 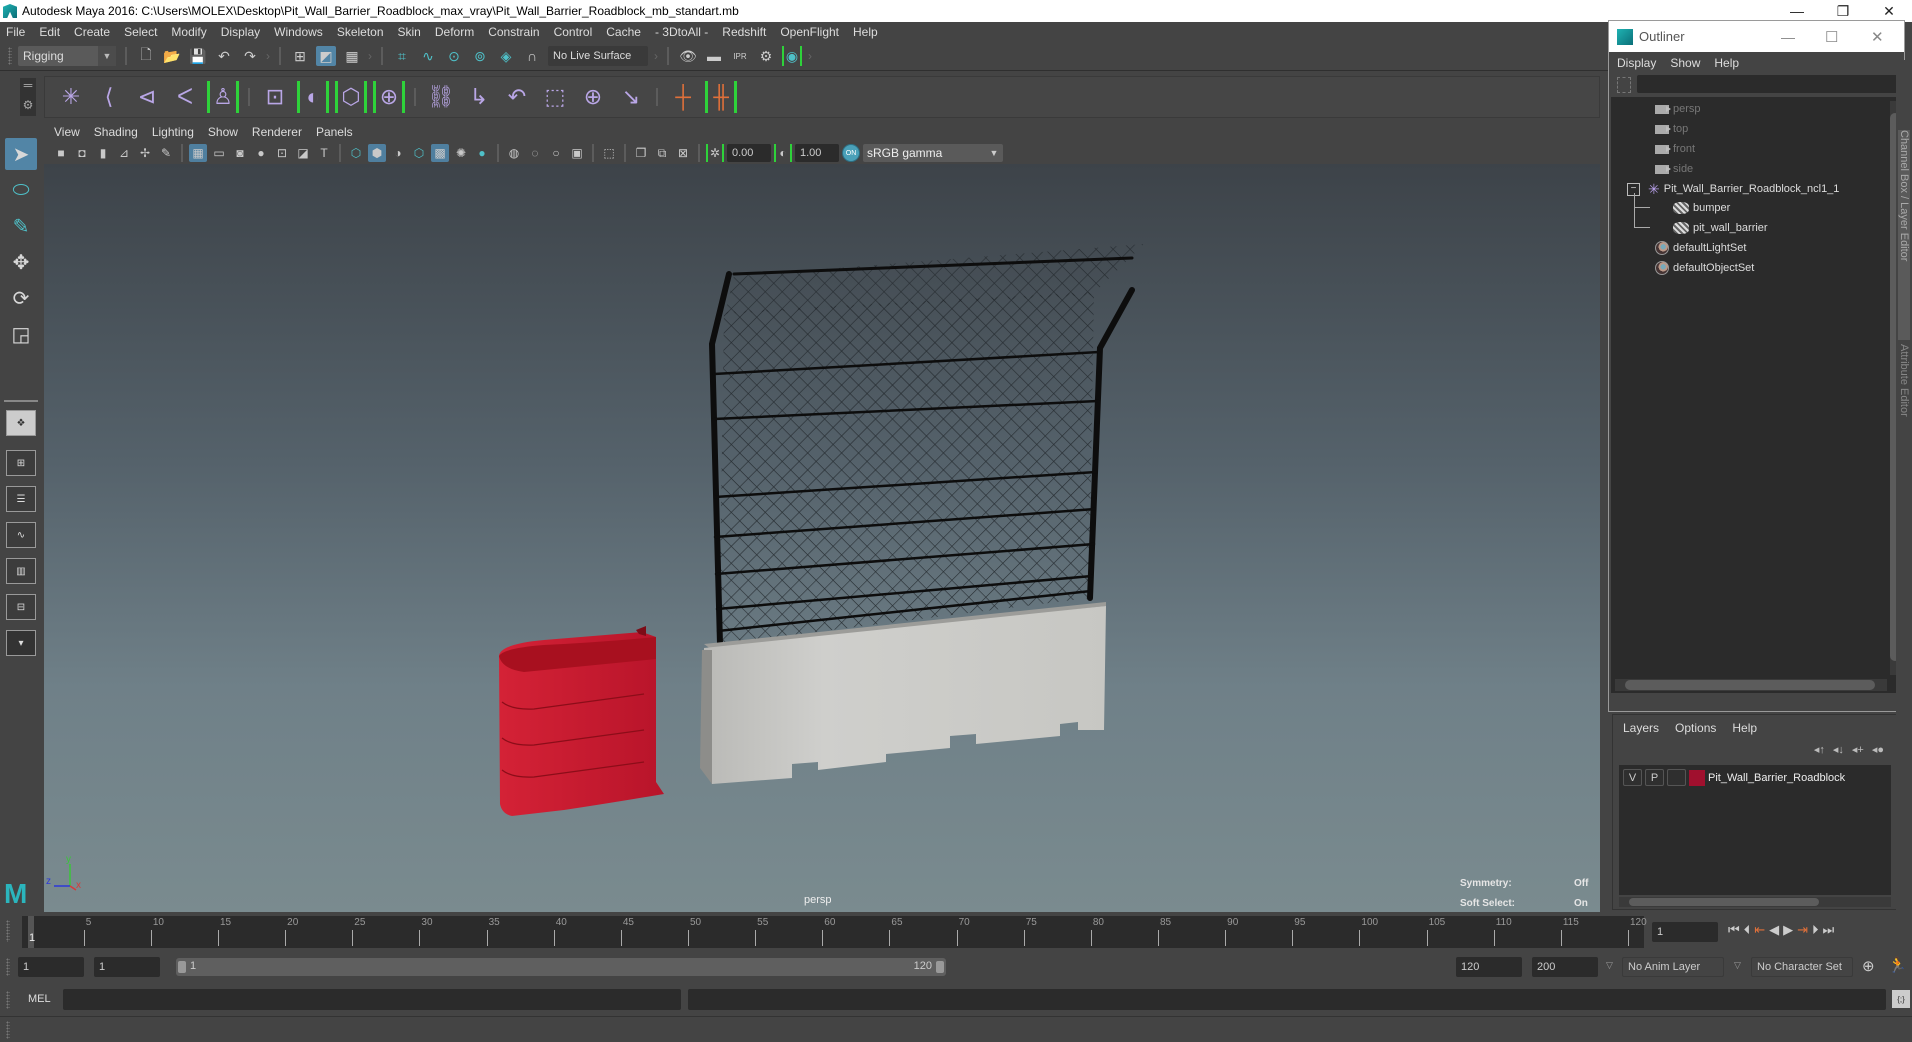 I want to click on animation-end-field: 200, so click(x=1565, y=967).